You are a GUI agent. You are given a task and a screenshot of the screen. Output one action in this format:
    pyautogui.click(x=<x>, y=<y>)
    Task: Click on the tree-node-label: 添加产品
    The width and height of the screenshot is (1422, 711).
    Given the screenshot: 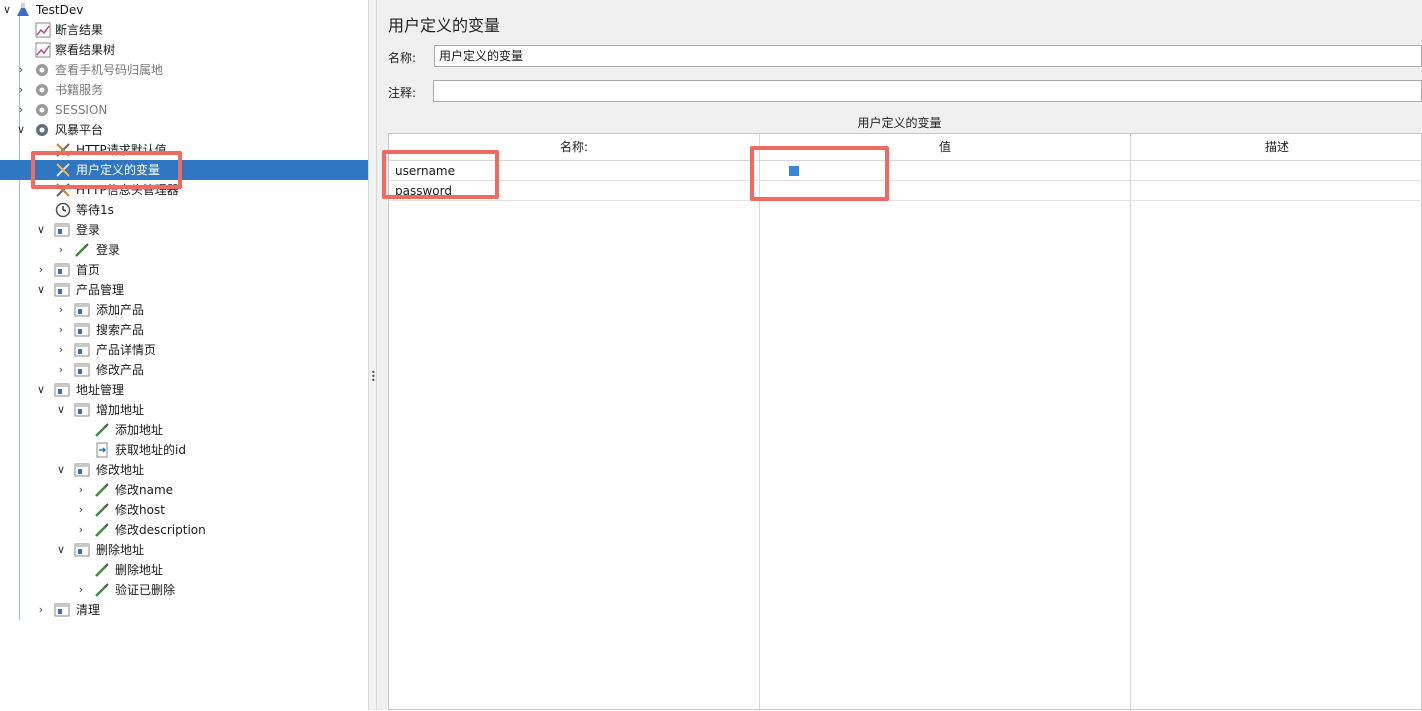 What is the action you would take?
    pyautogui.click(x=120, y=310)
    